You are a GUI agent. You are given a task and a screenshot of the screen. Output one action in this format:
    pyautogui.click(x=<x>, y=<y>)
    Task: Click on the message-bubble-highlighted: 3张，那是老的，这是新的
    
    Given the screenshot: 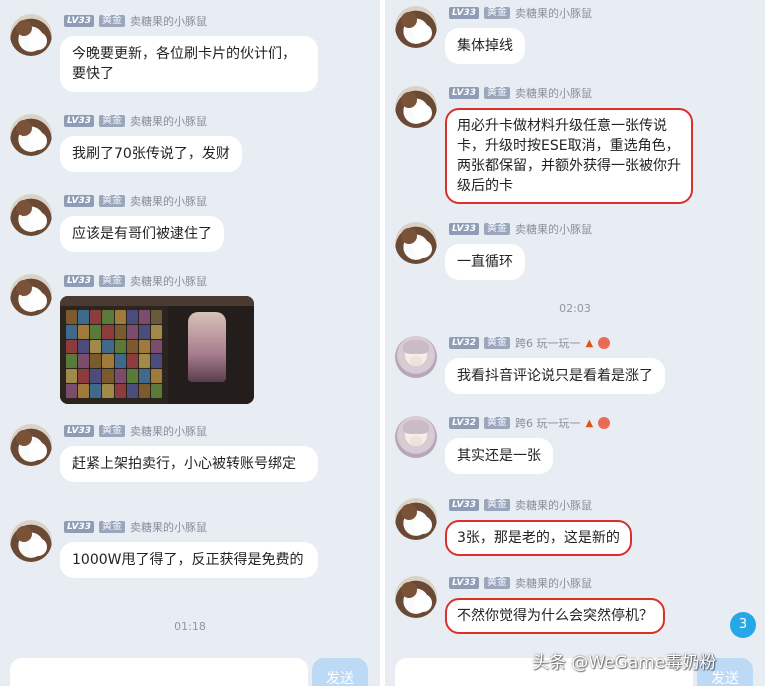 What is the action you would take?
    pyautogui.click(x=538, y=538)
    